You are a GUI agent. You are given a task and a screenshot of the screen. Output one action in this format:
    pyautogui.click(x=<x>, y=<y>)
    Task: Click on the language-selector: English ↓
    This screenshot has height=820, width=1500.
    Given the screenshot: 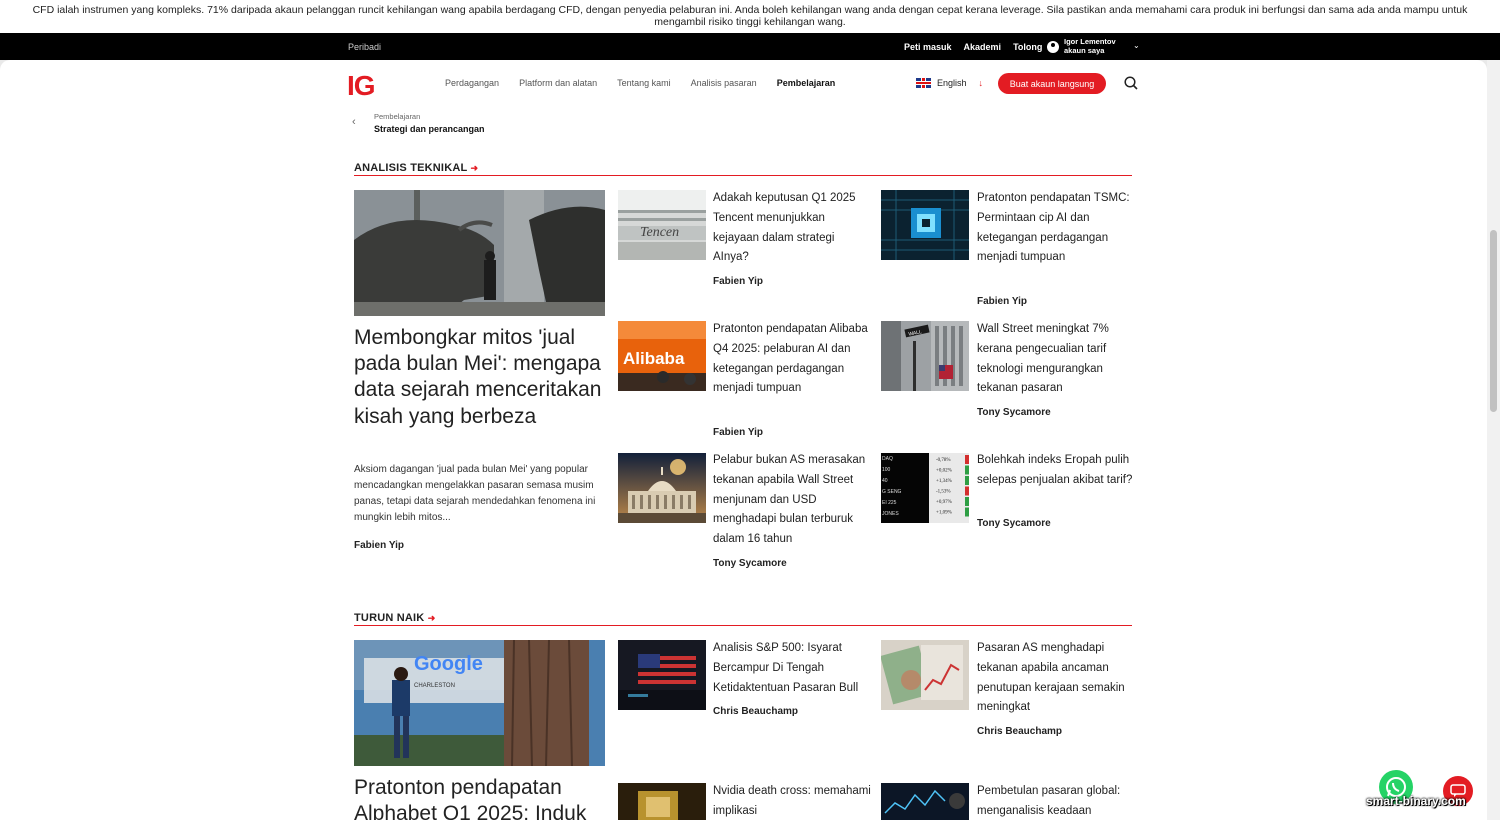 What is the action you would take?
    pyautogui.click(x=949, y=83)
    